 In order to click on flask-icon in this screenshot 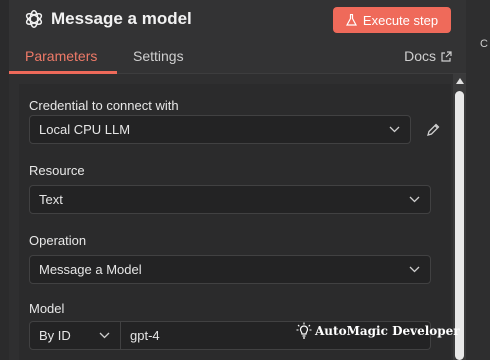, I will do `click(351, 20)`.